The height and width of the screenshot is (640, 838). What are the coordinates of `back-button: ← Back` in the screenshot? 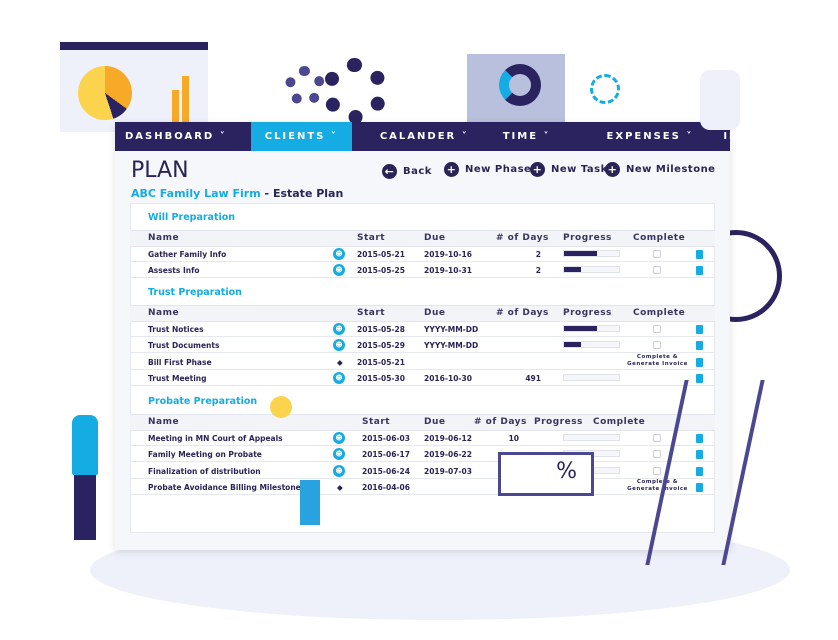 It's located at (407, 171).